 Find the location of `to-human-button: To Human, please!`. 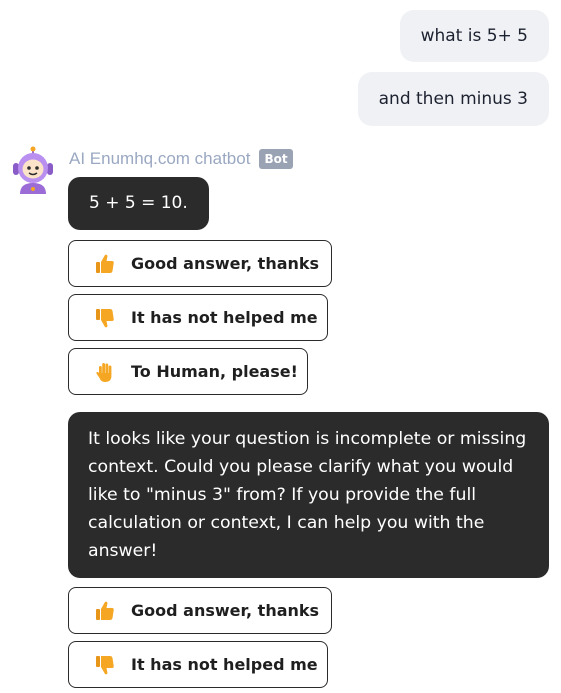

to-human-button: To Human, please! is located at coordinates (188, 371).